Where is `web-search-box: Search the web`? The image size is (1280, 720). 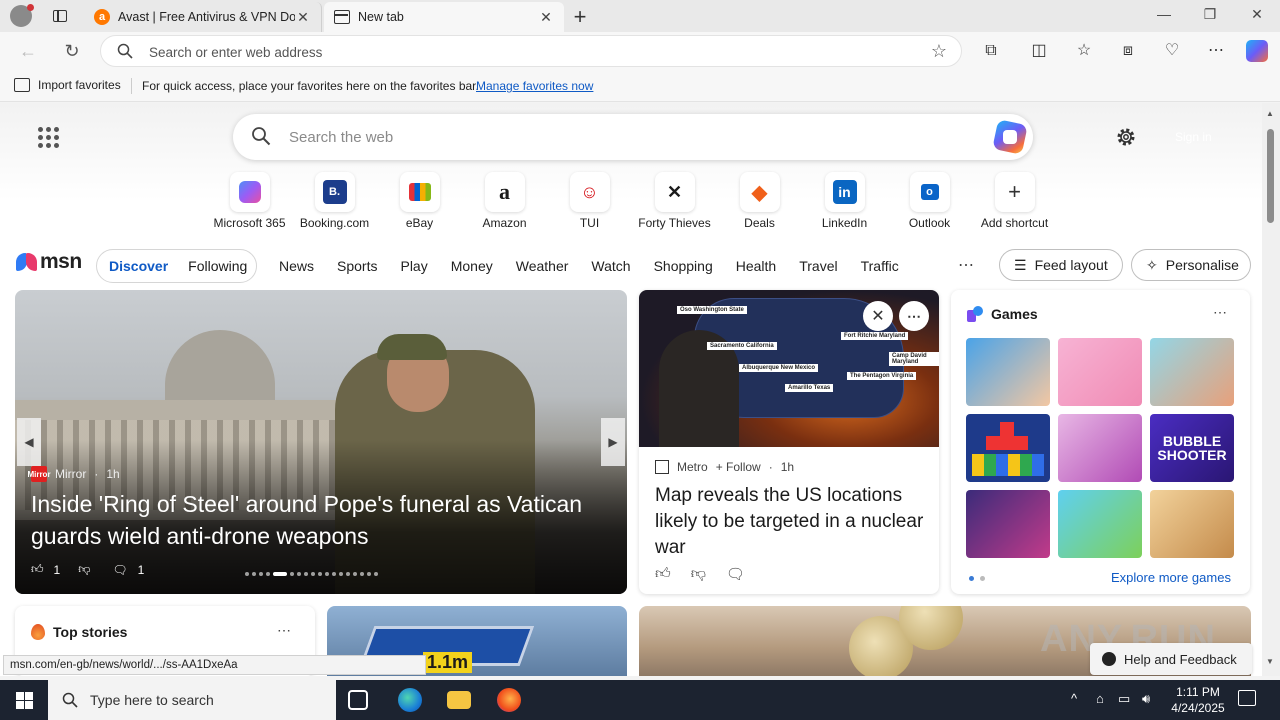
web-search-box: Search the web is located at coordinates (633, 137).